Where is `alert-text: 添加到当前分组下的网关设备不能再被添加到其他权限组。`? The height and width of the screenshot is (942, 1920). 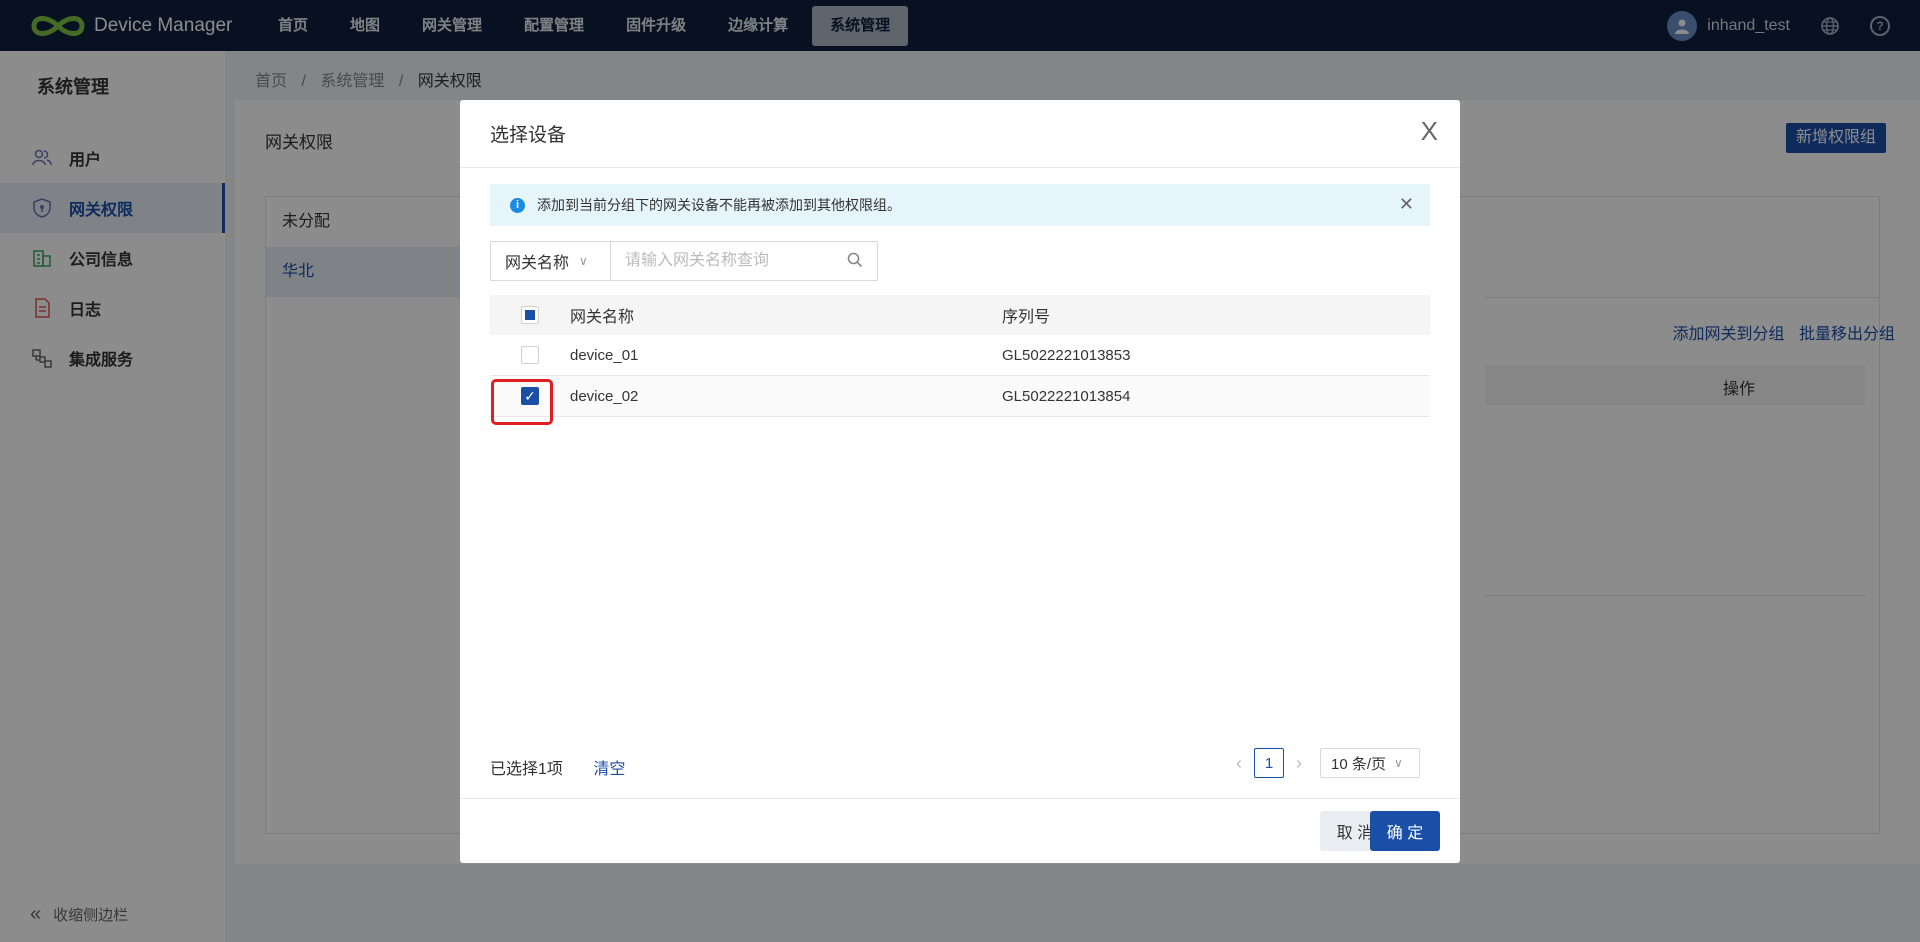
alert-text: 添加到当前分组下的网关设备不能再被添加到其他权限组。 is located at coordinates (719, 205).